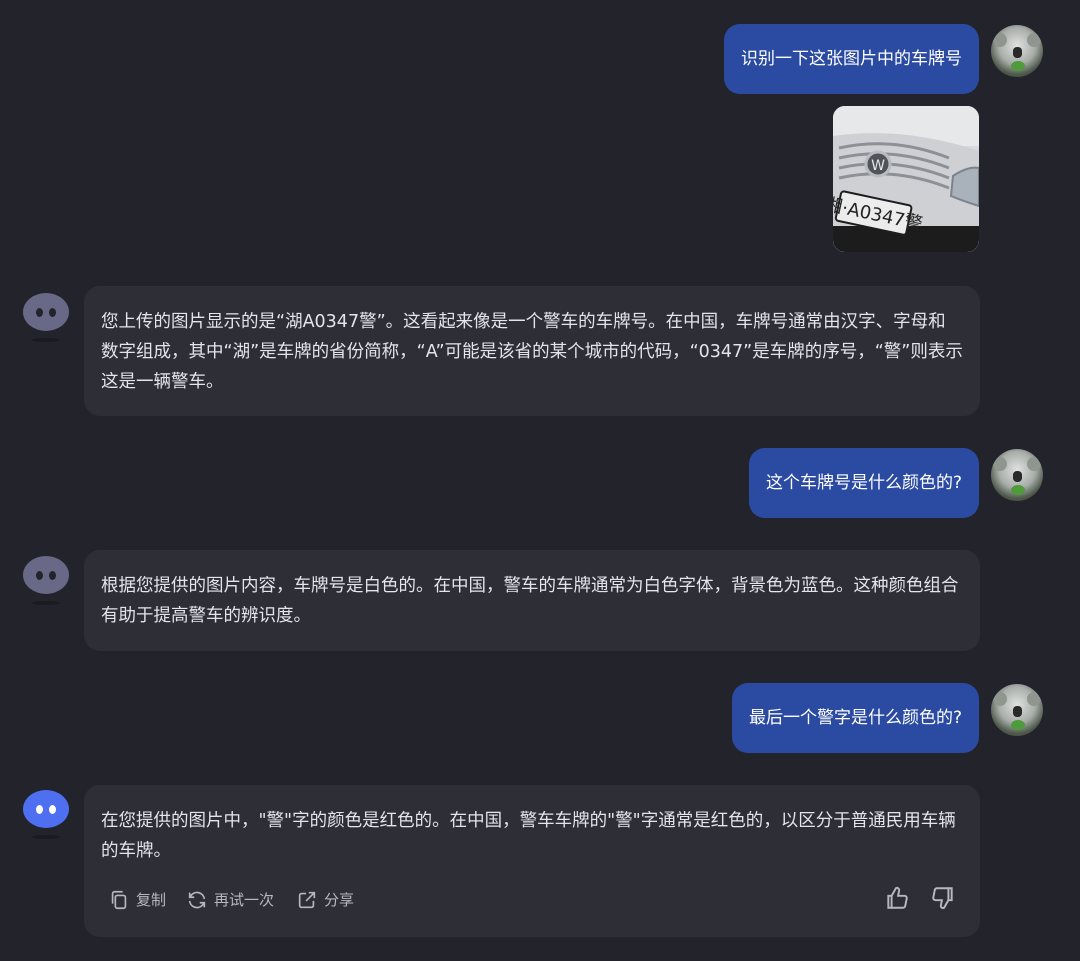 The width and height of the screenshot is (1080, 961). I want to click on copy-button: 复制, so click(137, 900).